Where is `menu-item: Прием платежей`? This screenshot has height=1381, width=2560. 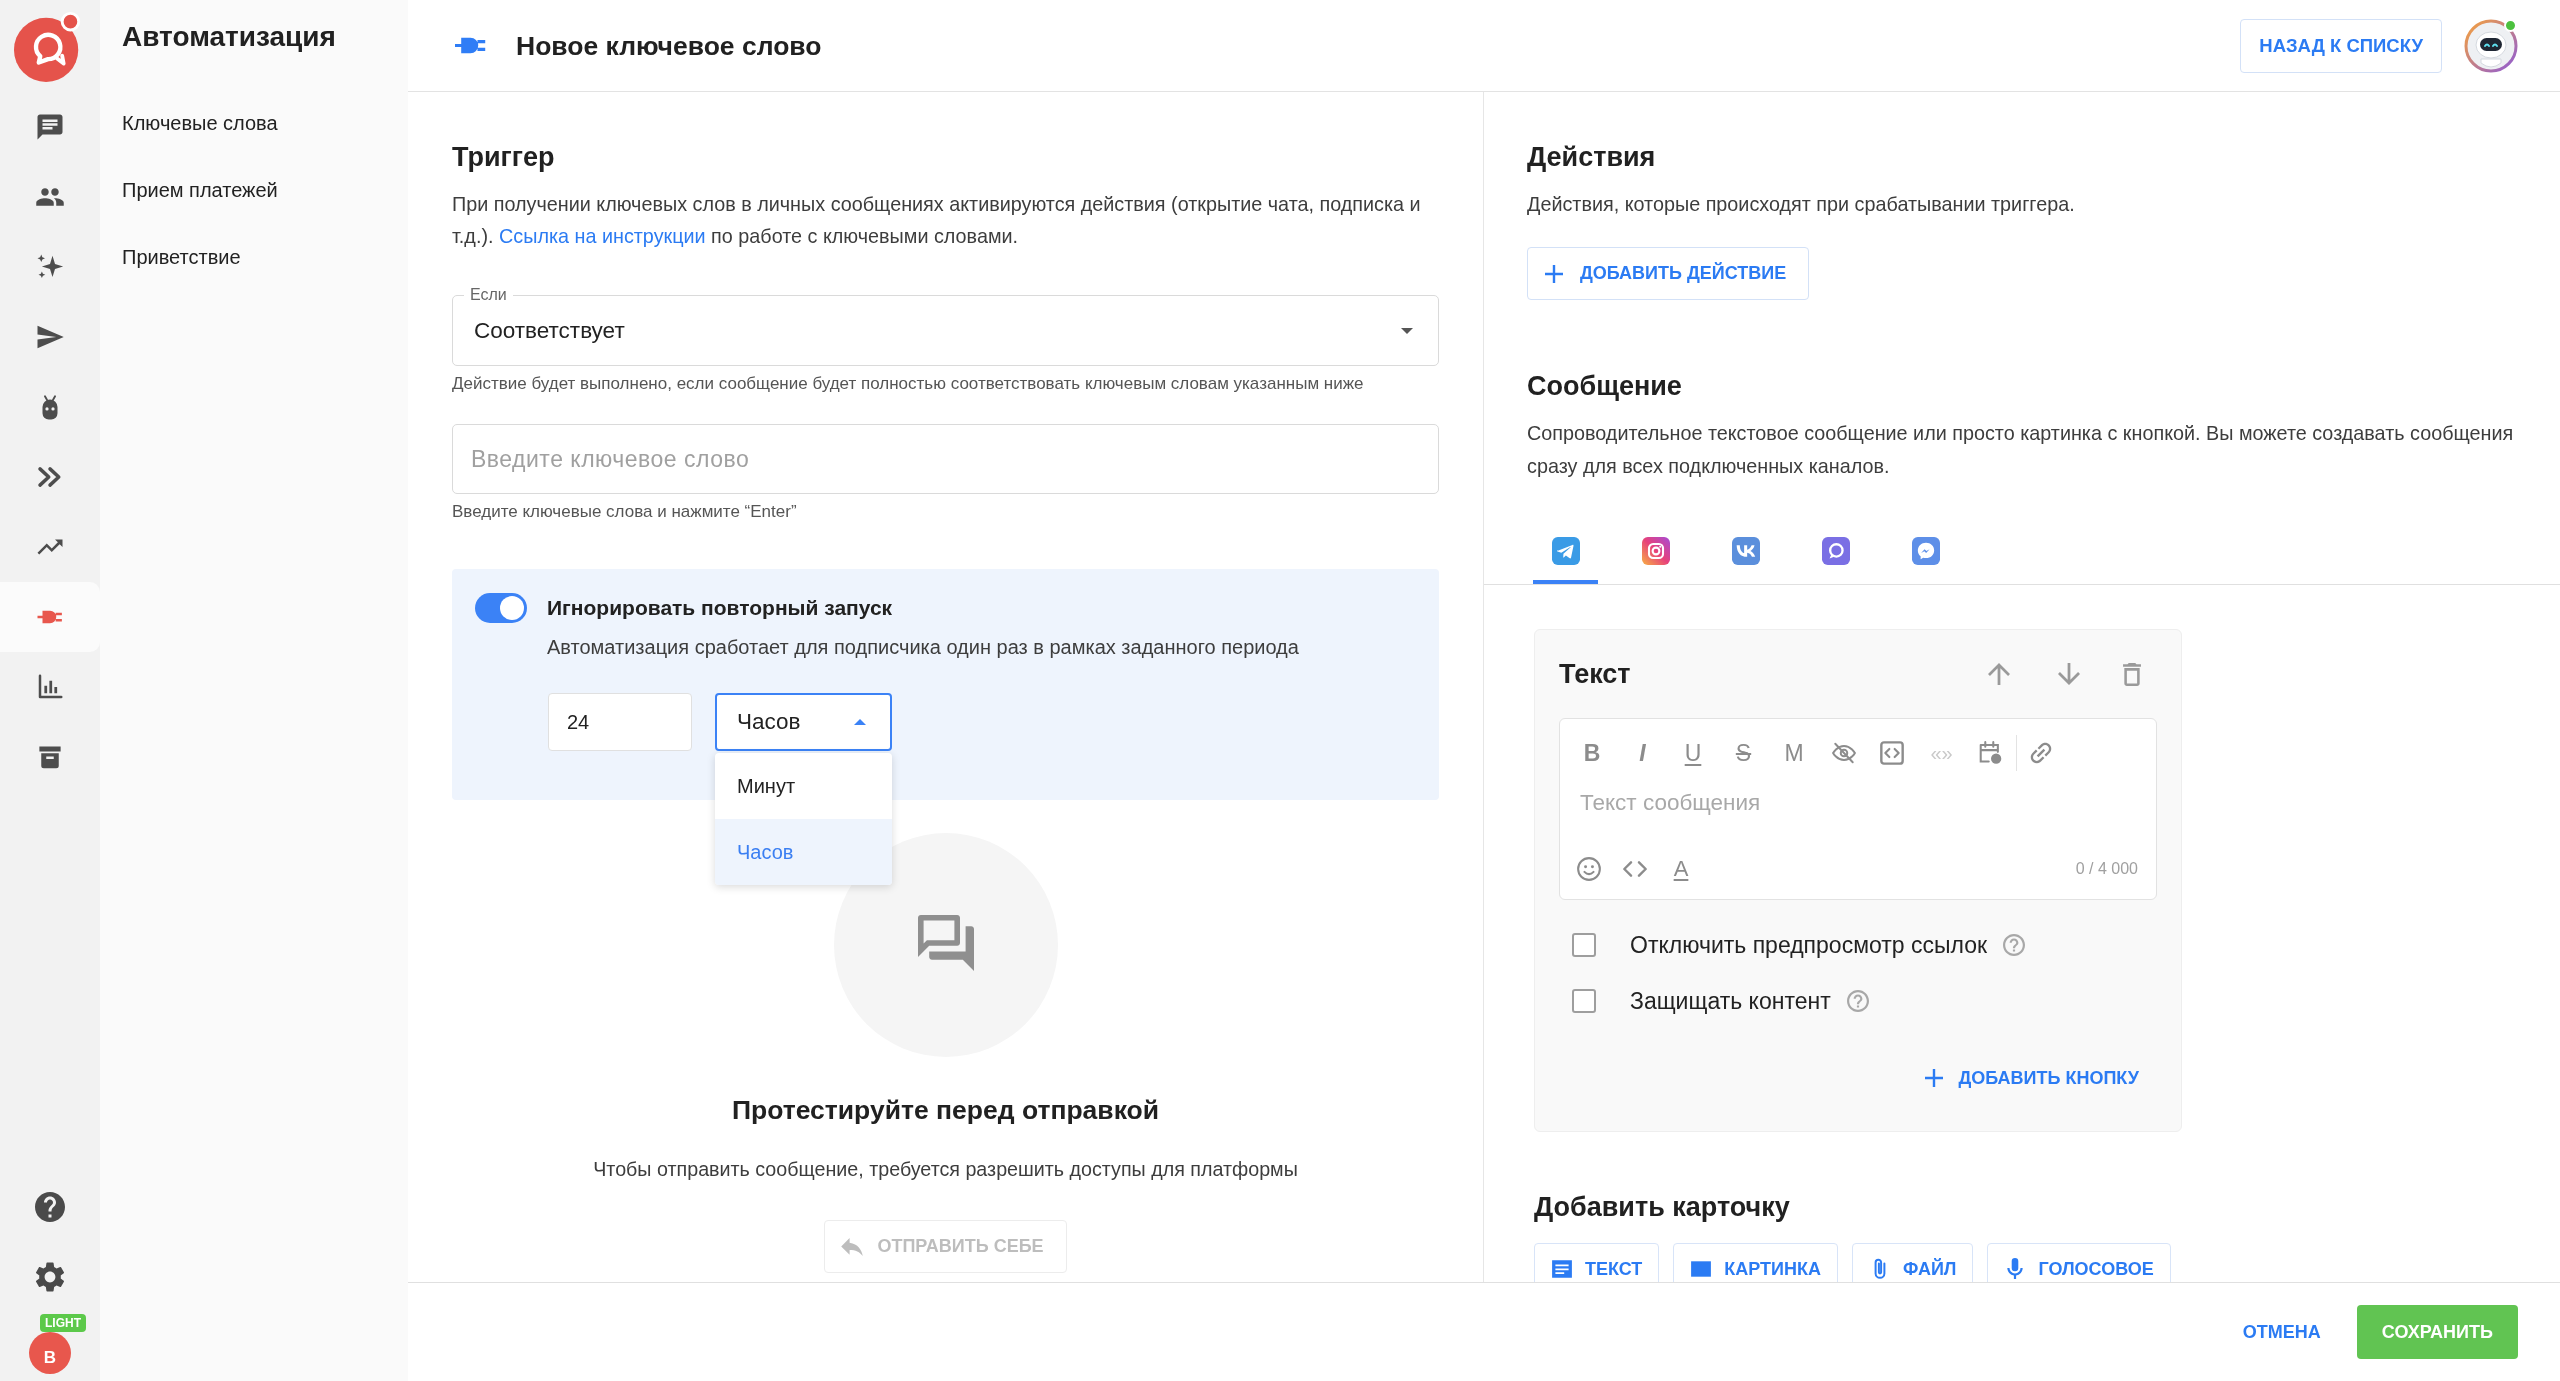 menu-item: Прием платежей is located at coordinates (200, 190).